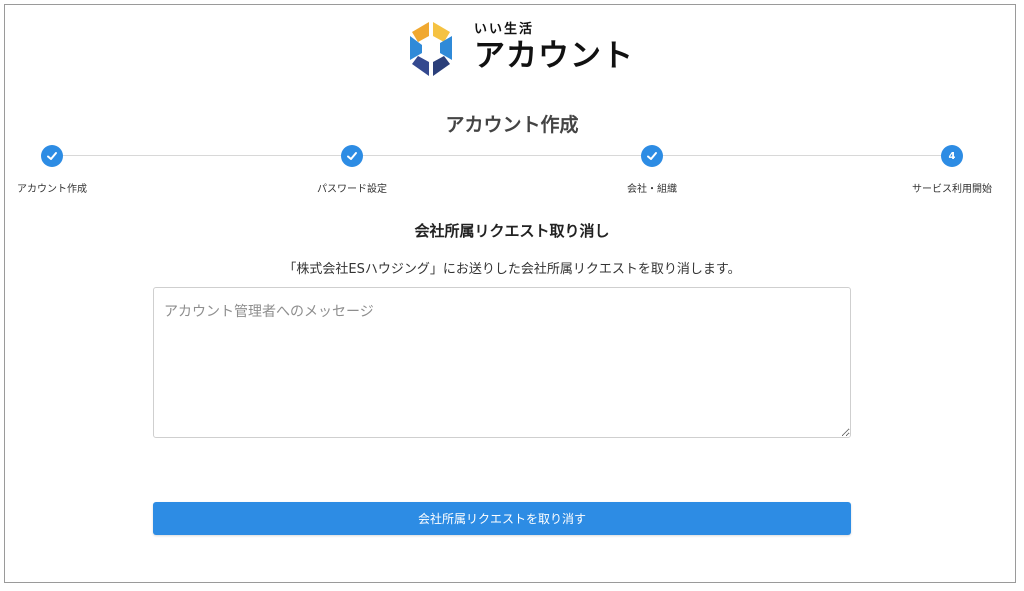 The width and height of the screenshot is (1024, 591). What do you see at coordinates (952, 189) in the screenshot?
I see `step-4-label: サービス利用開始` at bounding box center [952, 189].